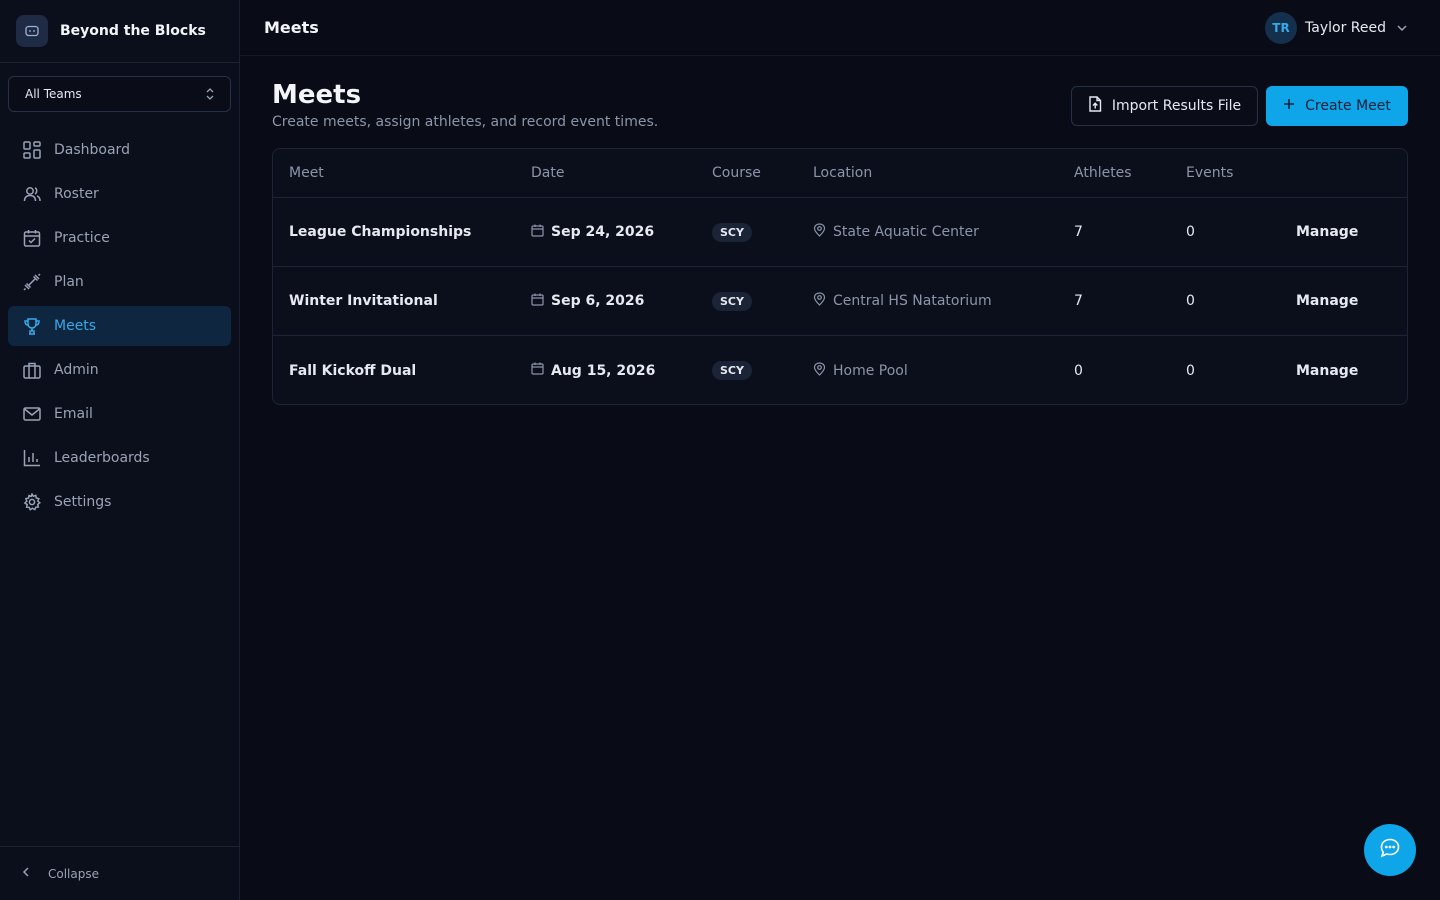  I want to click on bar-chart-icon, so click(32, 458).